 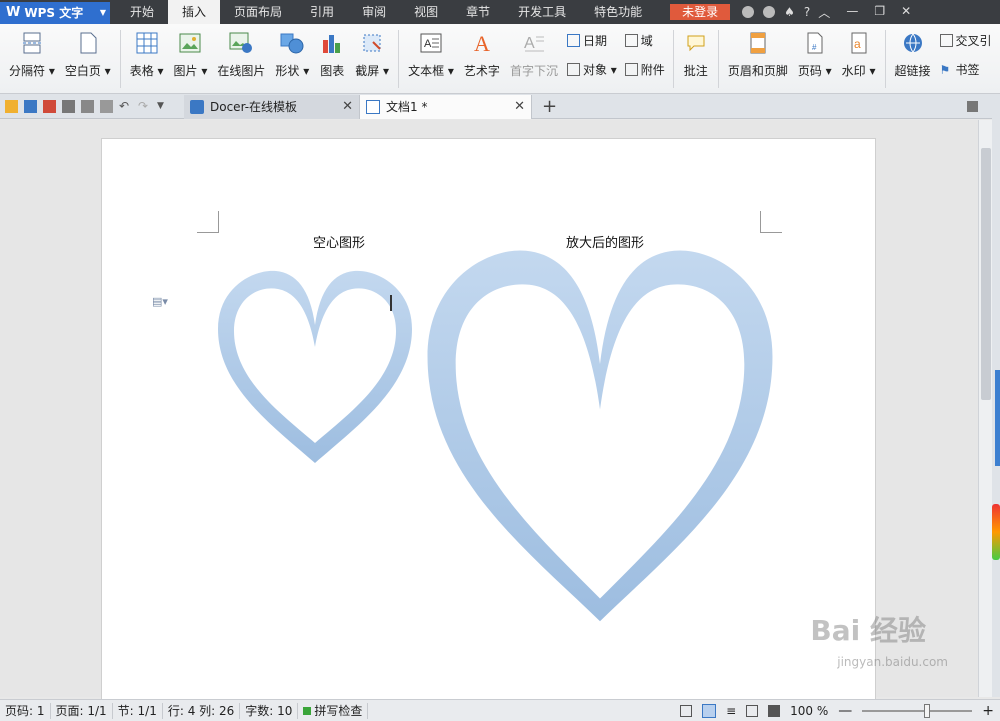 What do you see at coordinates (372, 54) in the screenshot?
I see `screenshot-button: 截屏 ▾` at bounding box center [372, 54].